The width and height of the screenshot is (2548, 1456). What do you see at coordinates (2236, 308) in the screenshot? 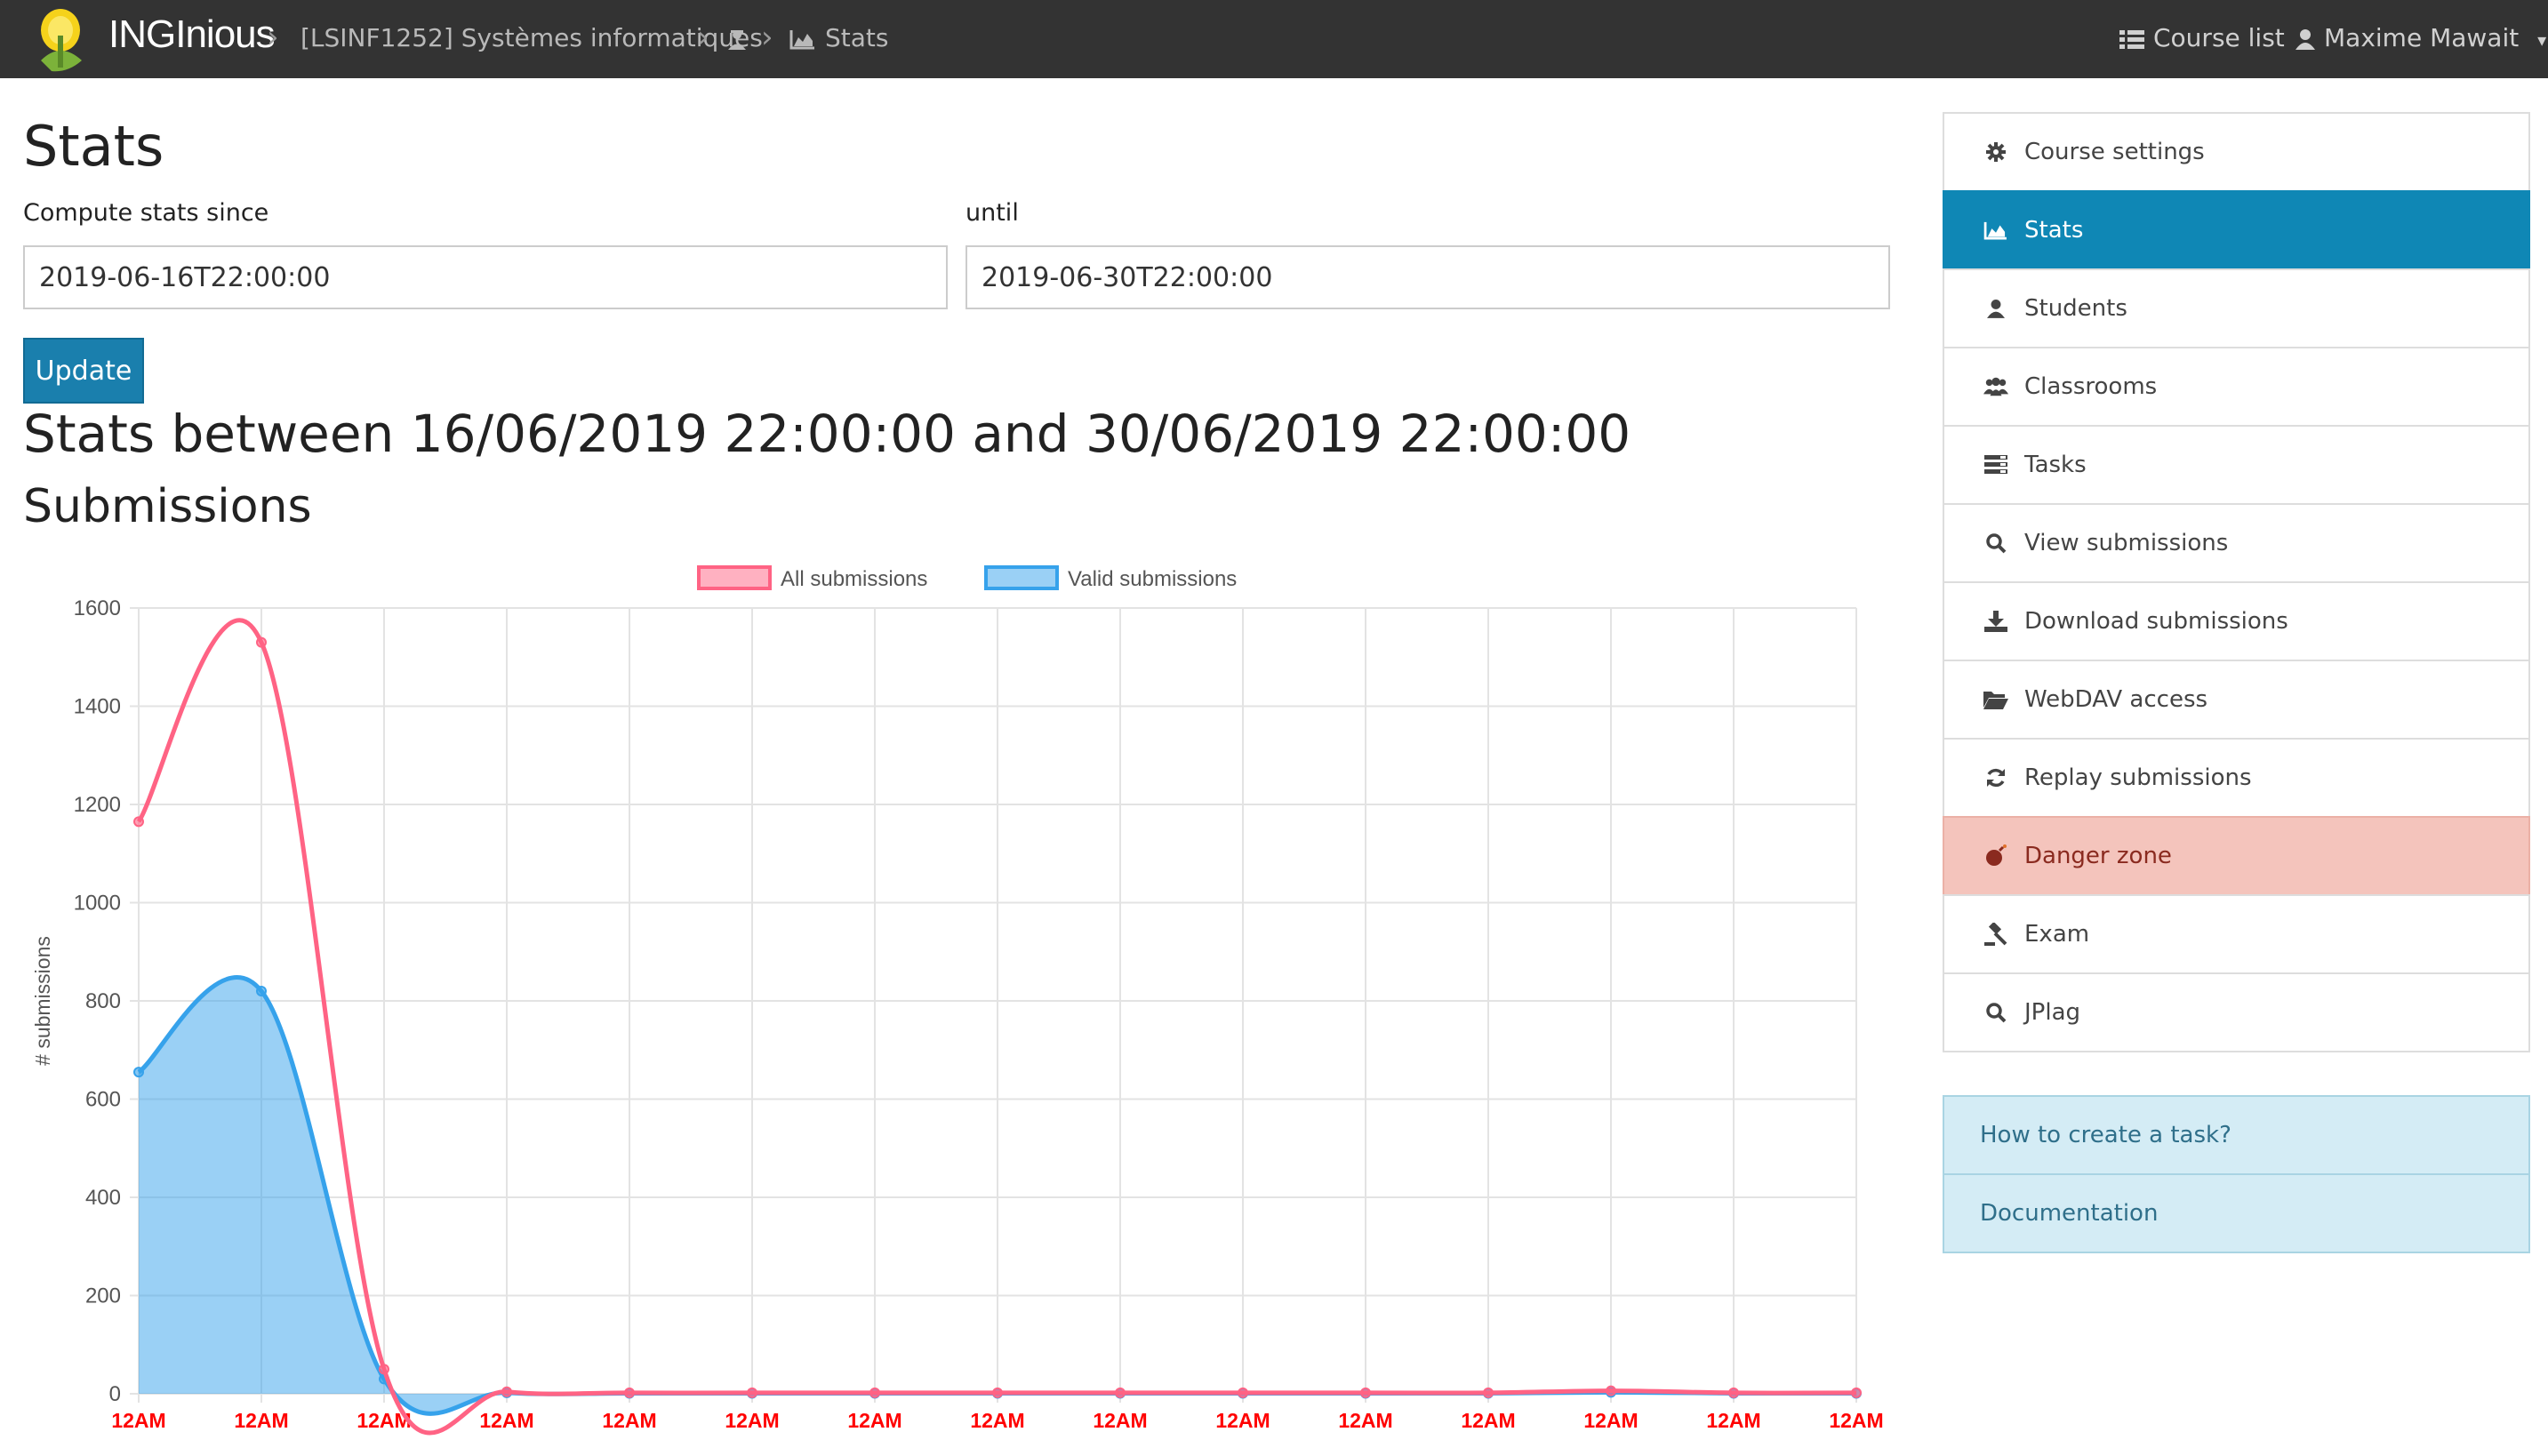
I see `sidebar-item-students: Students` at bounding box center [2236, 308].